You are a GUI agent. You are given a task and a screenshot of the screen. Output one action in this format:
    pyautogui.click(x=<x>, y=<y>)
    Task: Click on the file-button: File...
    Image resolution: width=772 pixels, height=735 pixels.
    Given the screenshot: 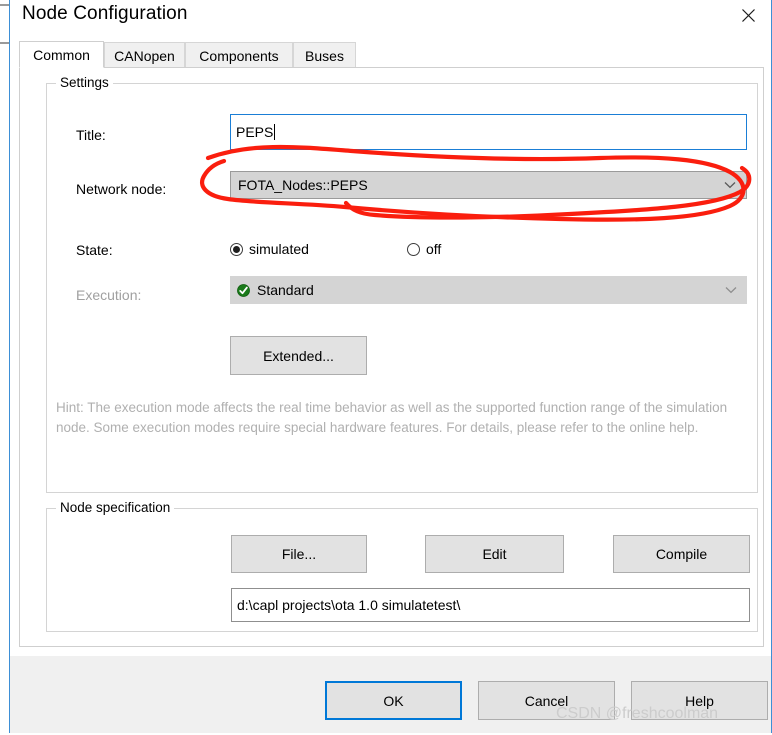 What is the action you would take?
    pyautogui.click(x=299, y=554)
    